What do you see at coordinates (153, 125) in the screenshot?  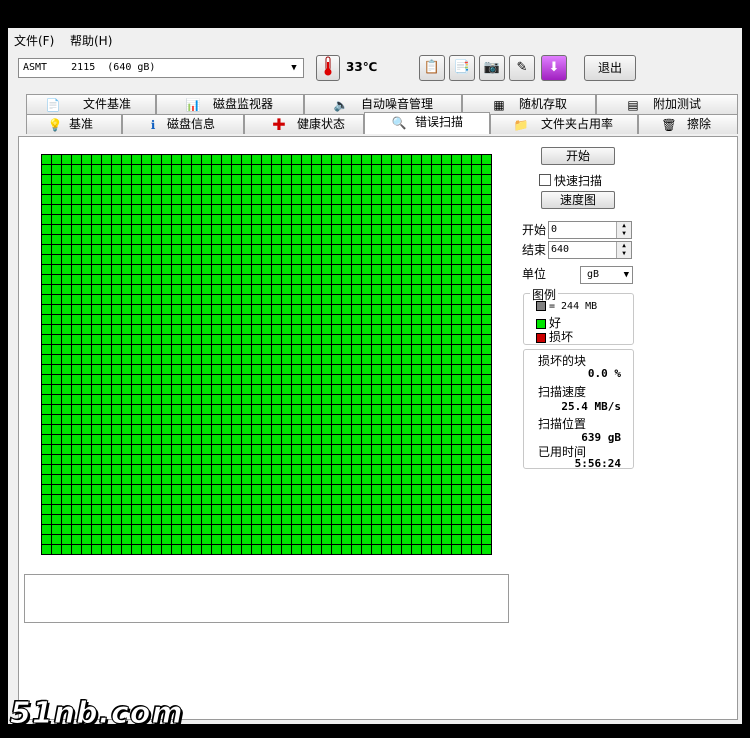 I see `info-icon: ℹ` at bounding box center [153, 125].